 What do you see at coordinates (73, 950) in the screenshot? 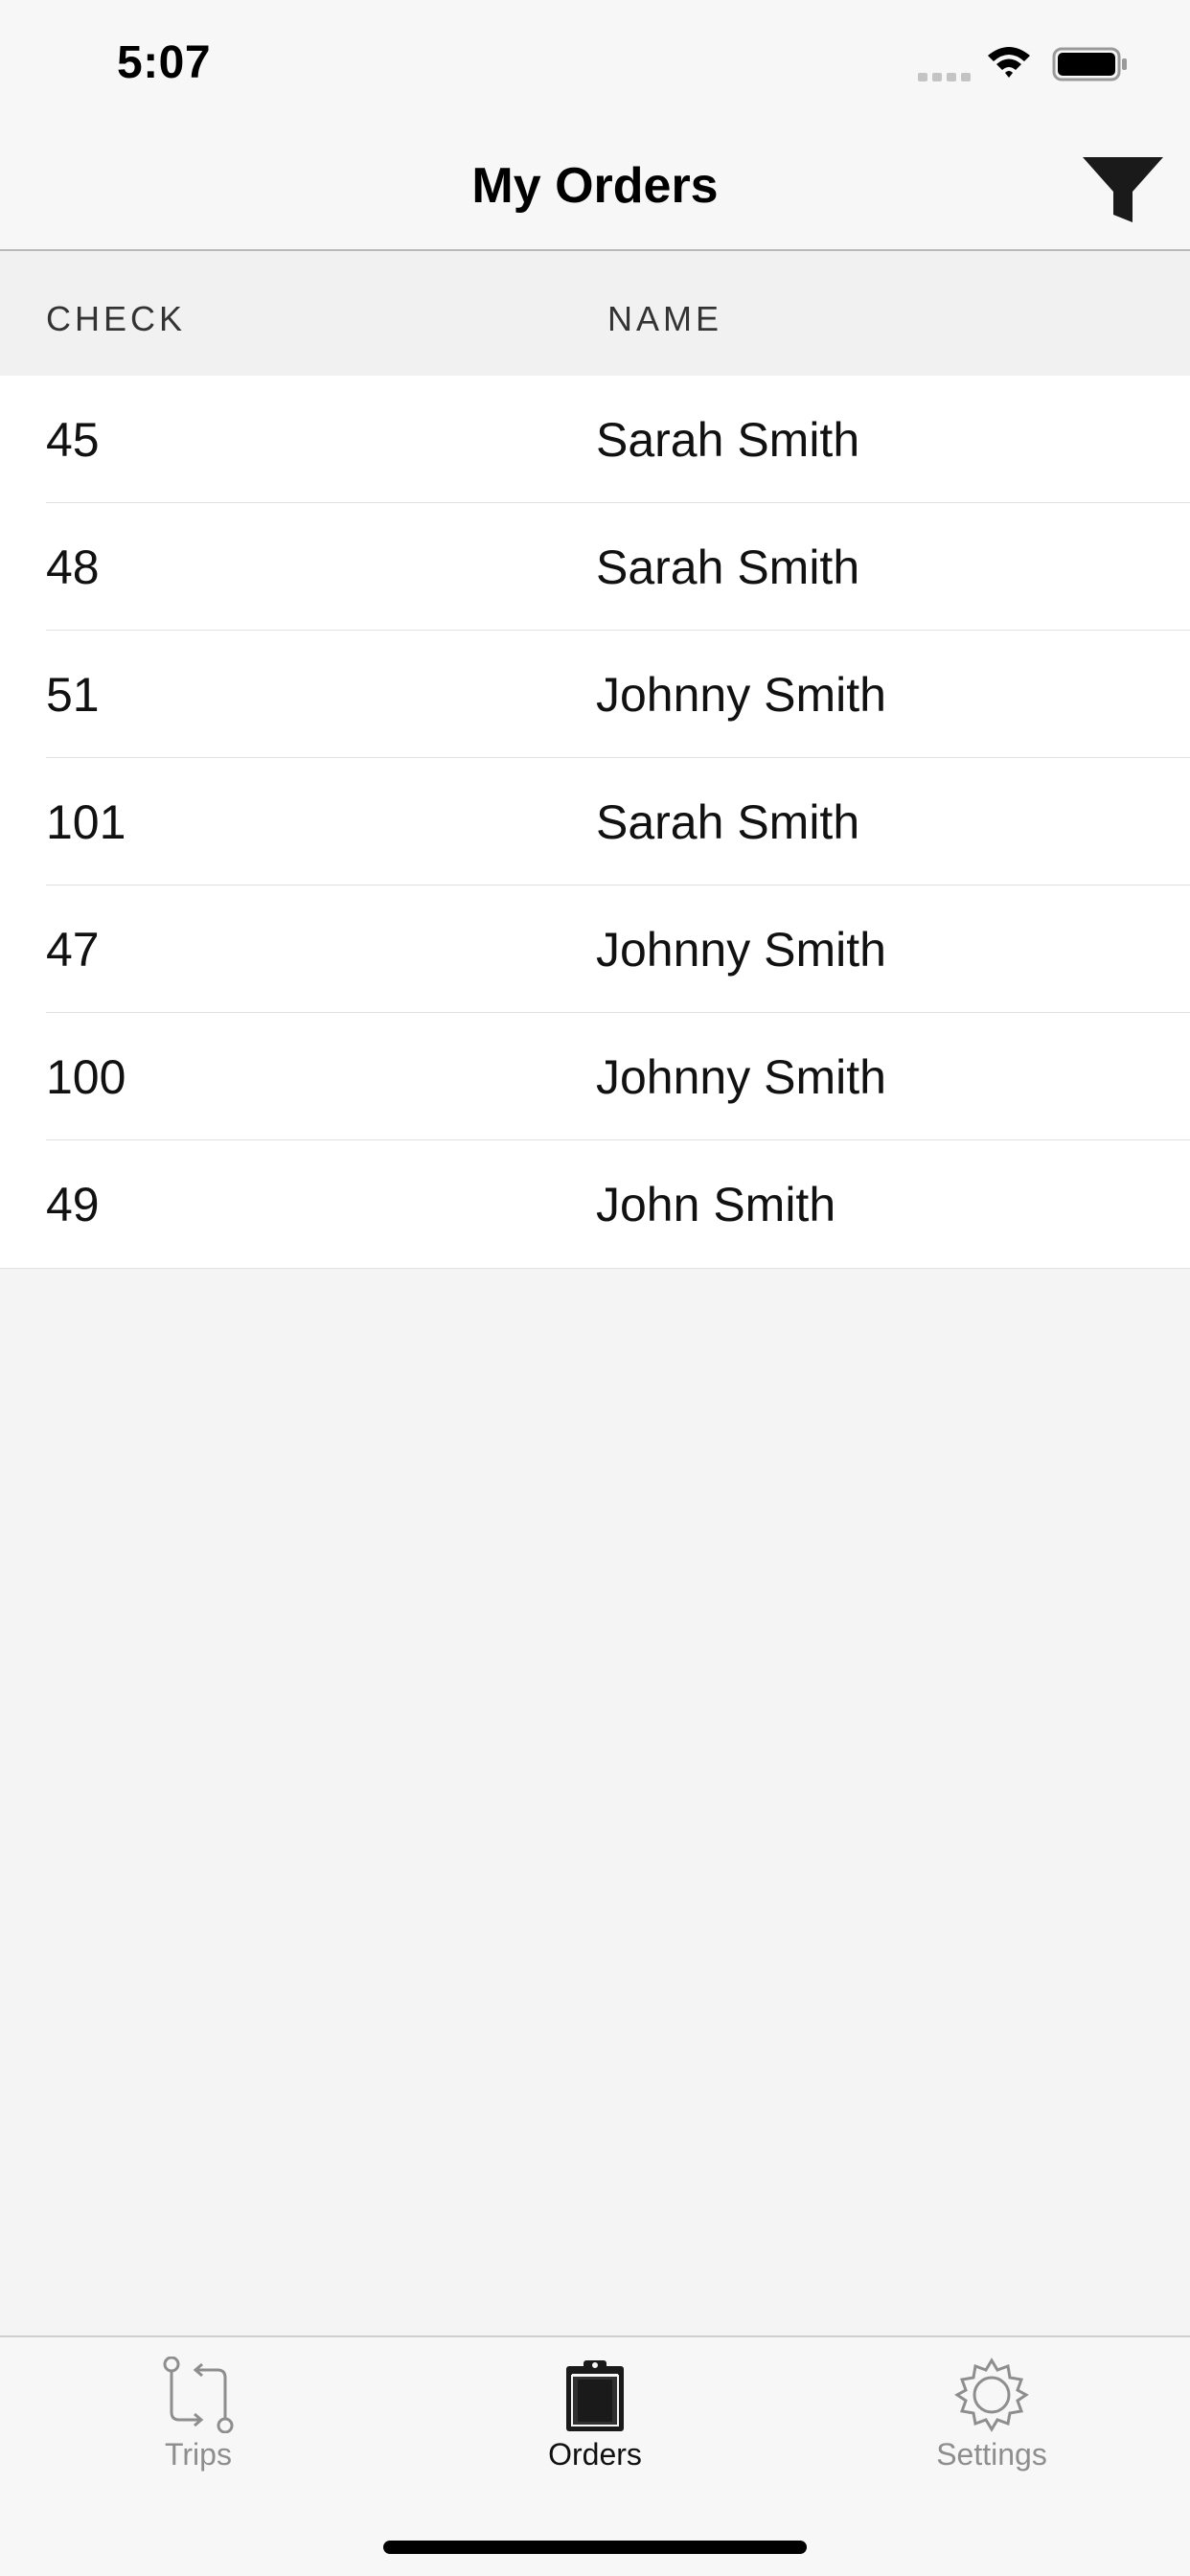
I see `check-cell: 47` at bounding box center [73, 950].